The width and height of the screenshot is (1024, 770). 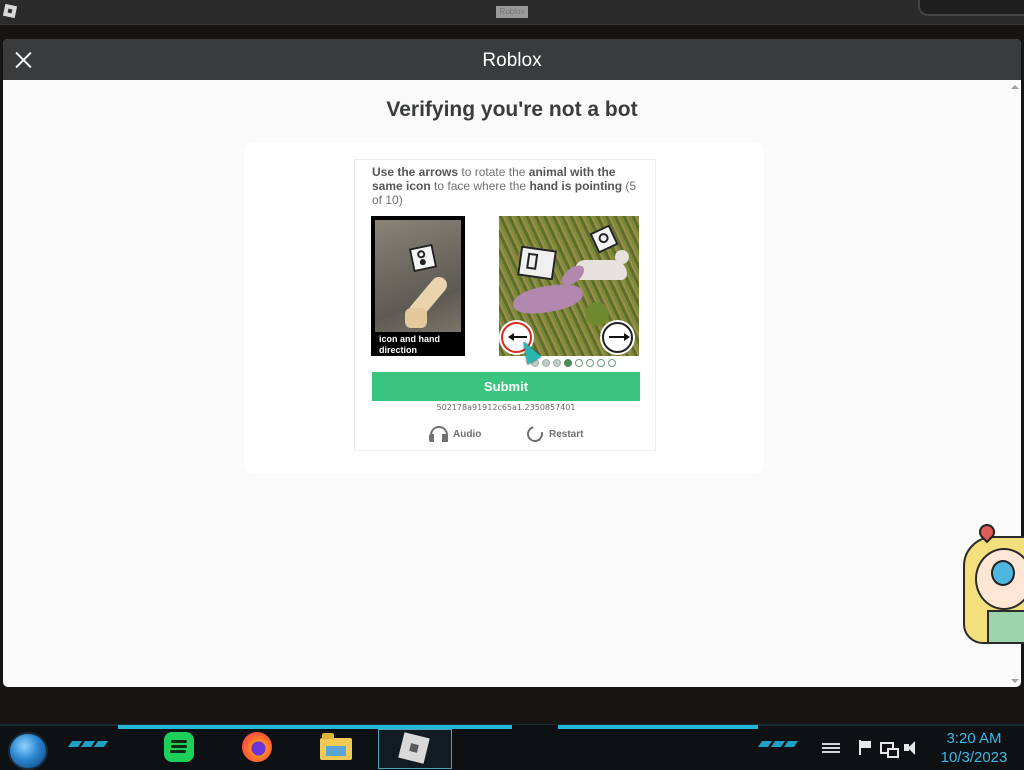 I want to click on taskbar-accent-gap, so click(x=535, y=727).